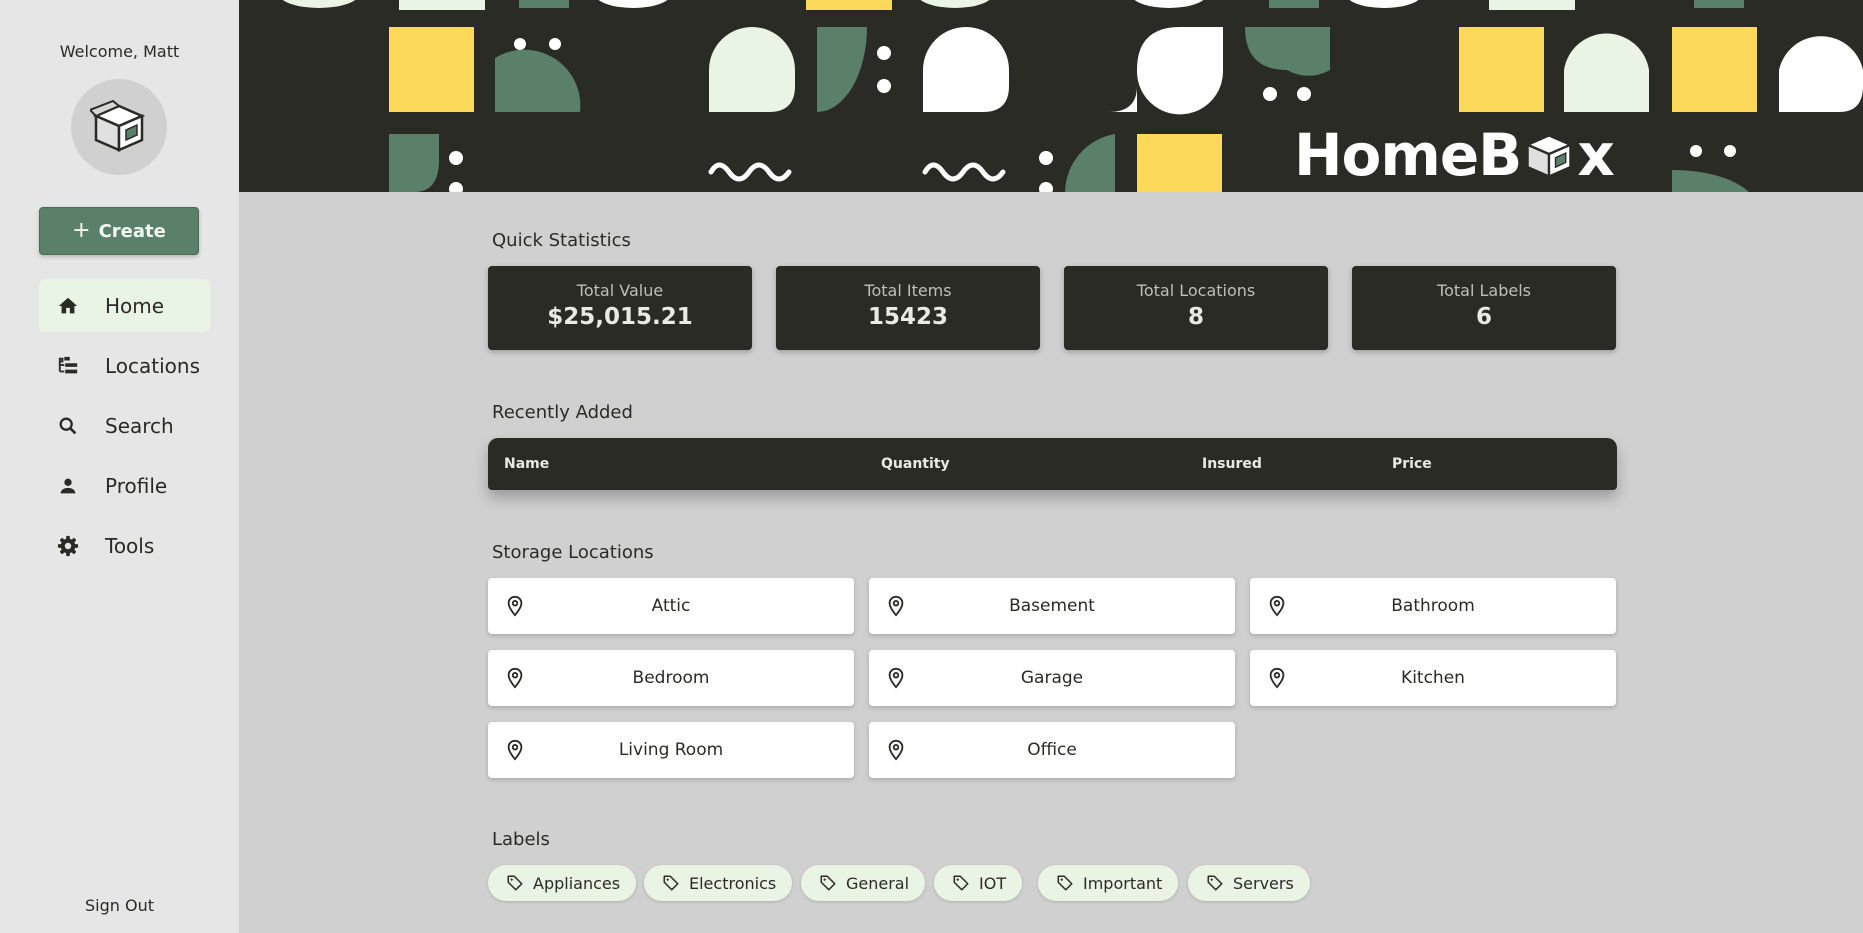  I want to click on nav-label: Tools, so click(130, 545).